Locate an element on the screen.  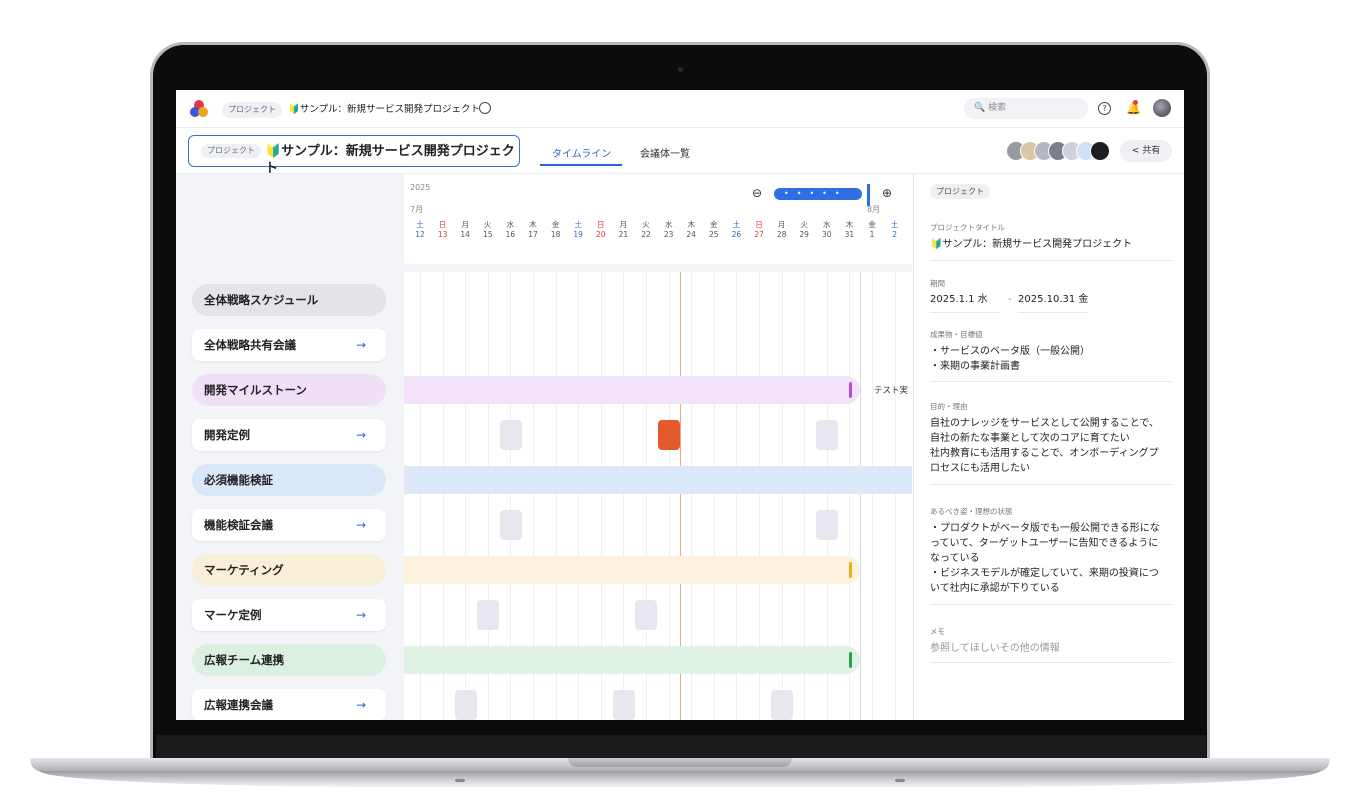
meeting-row-label: 開発定例 → is located at coordinates (289, 435).